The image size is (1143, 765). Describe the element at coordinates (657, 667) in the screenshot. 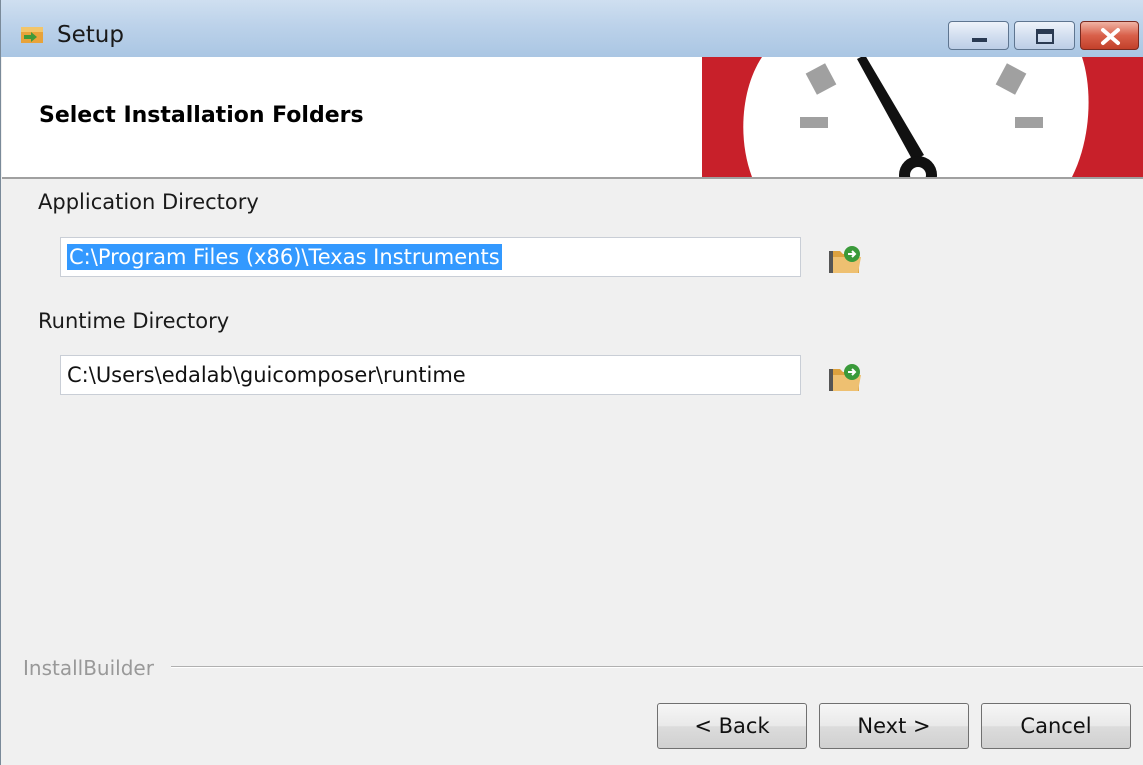

I see `footer-divider` at that location.